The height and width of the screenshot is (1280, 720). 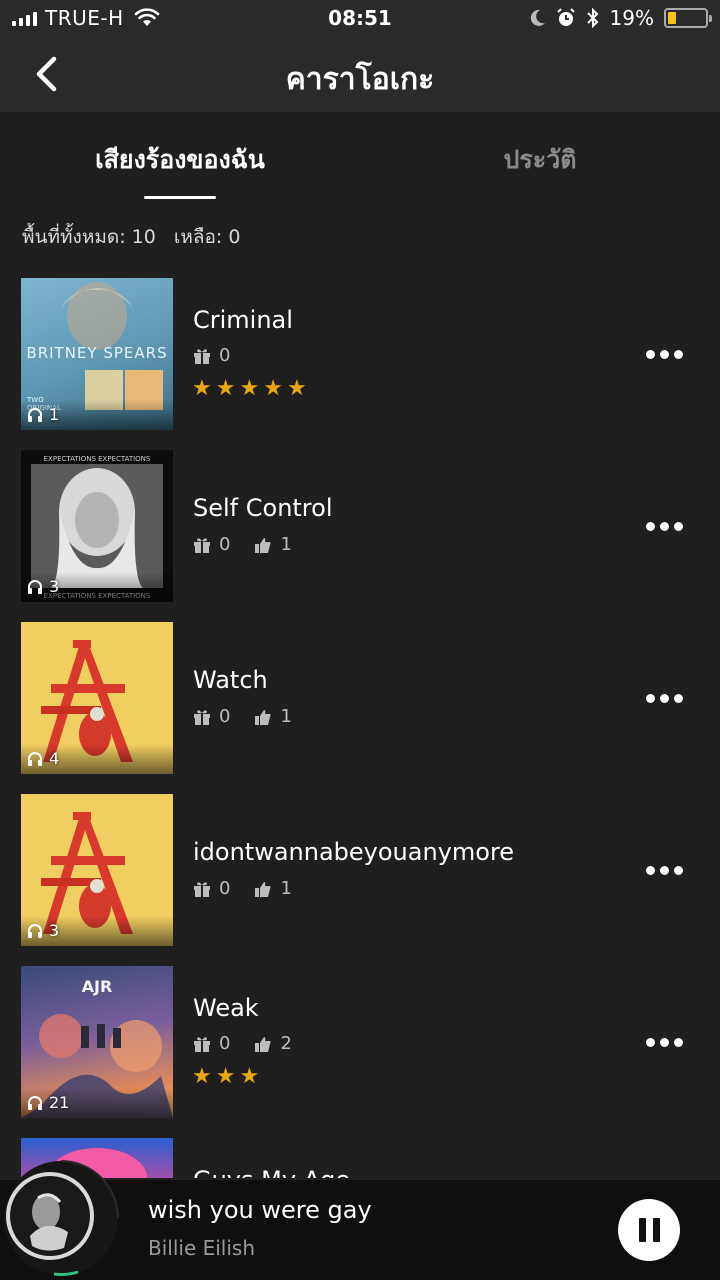 I want to click on now-playing-bar: wish you were gay Billie Eilish, so click(x=360, y=1220).